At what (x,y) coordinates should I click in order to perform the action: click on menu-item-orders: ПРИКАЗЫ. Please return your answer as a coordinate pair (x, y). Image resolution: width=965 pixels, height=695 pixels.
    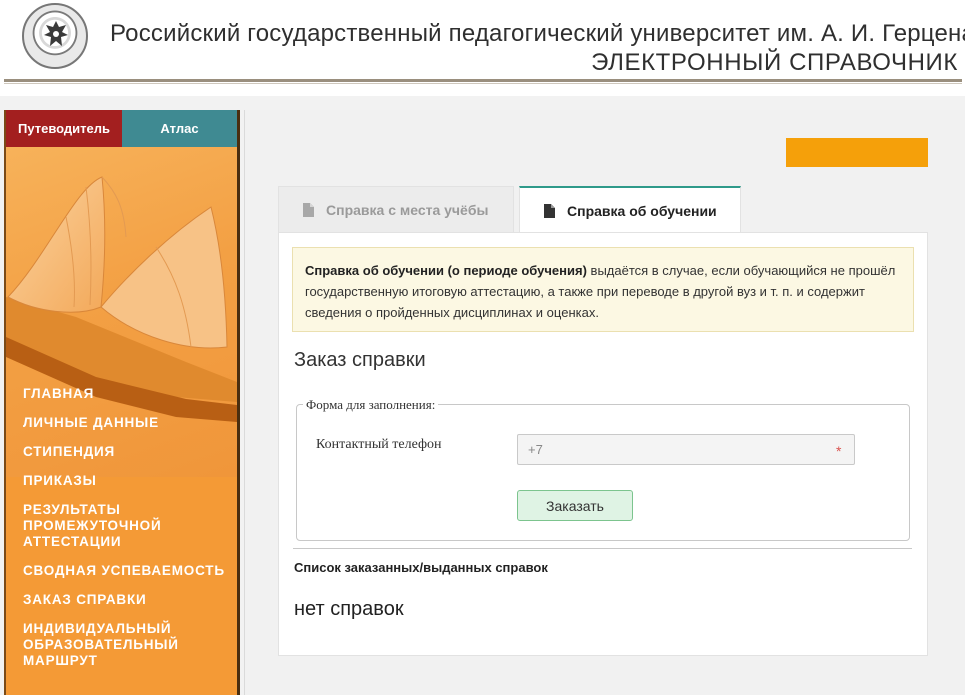
    Looking at the image, I should click on (128, 481).